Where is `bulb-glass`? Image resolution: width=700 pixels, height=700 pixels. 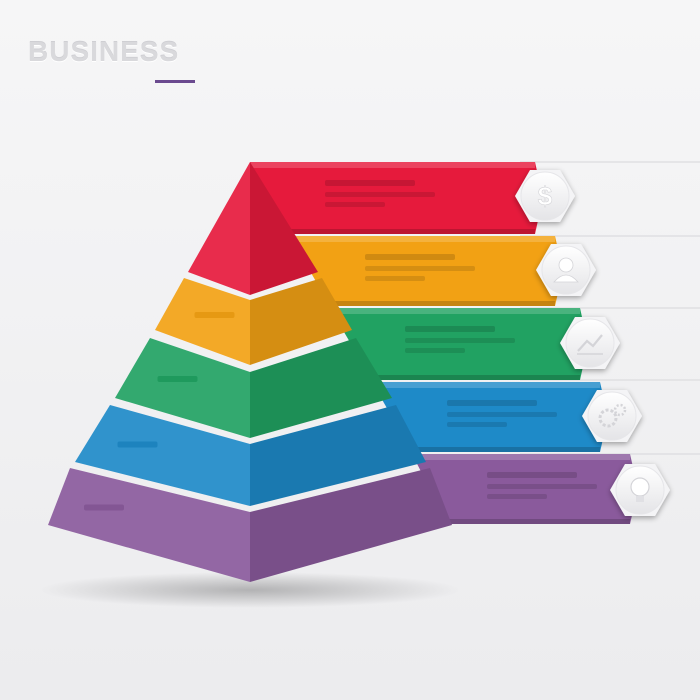 bulb-glass is located at coordinates (640, 487).